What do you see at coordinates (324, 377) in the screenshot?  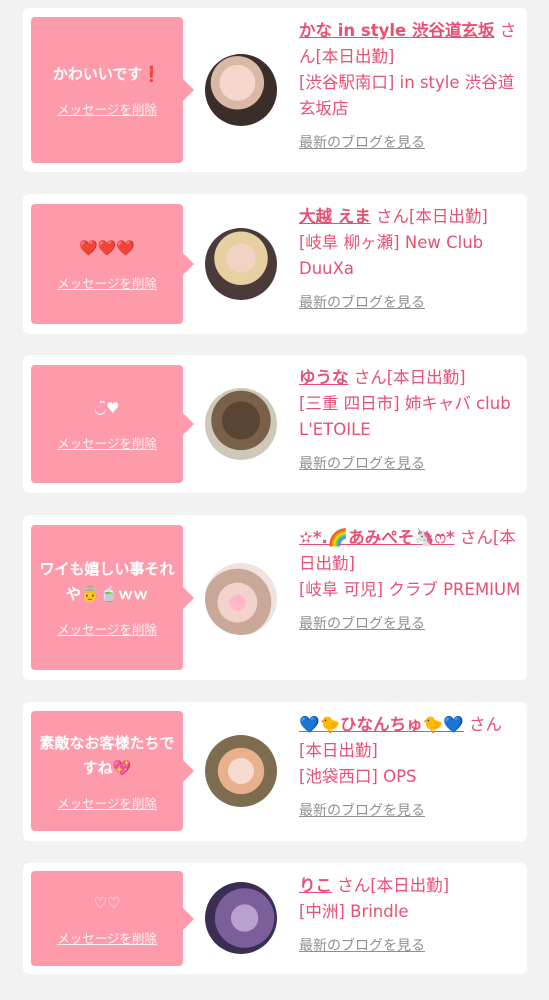 I see `cast-name-link: ゆうな` at bounding box center [324, 377].